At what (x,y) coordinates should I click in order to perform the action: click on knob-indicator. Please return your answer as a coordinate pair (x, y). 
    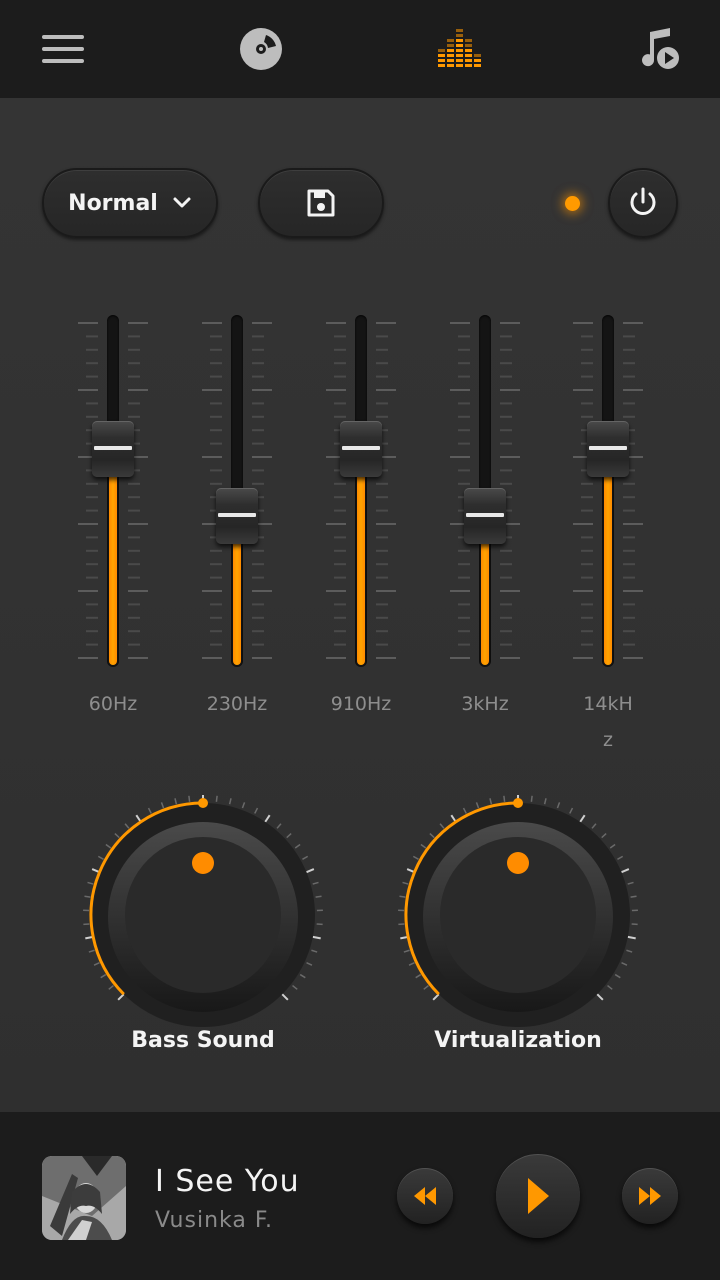
    Looking at the image, I should click on (518, 863).